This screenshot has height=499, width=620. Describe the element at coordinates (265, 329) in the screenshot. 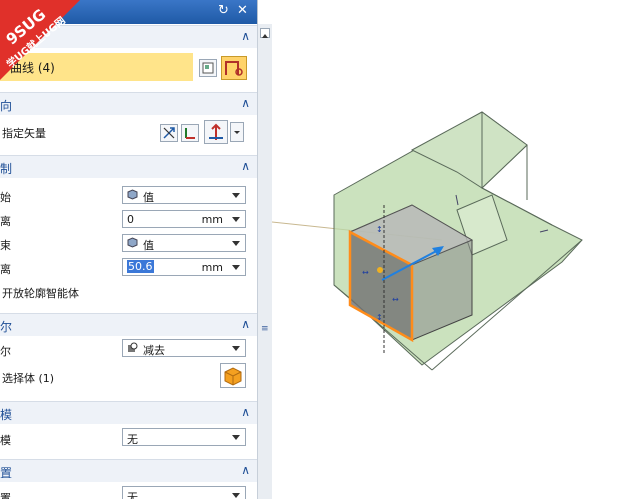

I see `scroll-grip-icon: ≡` at that location.